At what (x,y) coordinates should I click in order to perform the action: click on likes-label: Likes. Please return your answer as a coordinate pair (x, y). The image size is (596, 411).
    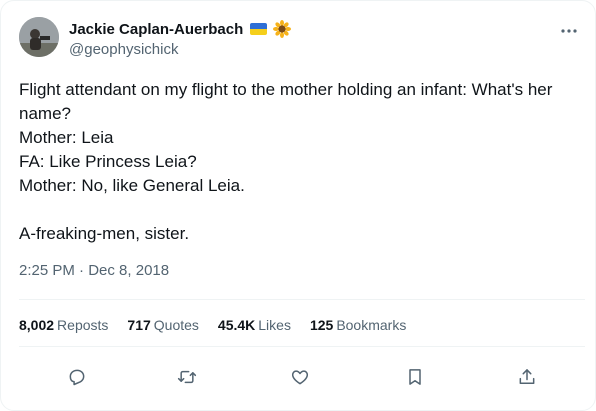
    Looking at the image, I should click on (274, 325).